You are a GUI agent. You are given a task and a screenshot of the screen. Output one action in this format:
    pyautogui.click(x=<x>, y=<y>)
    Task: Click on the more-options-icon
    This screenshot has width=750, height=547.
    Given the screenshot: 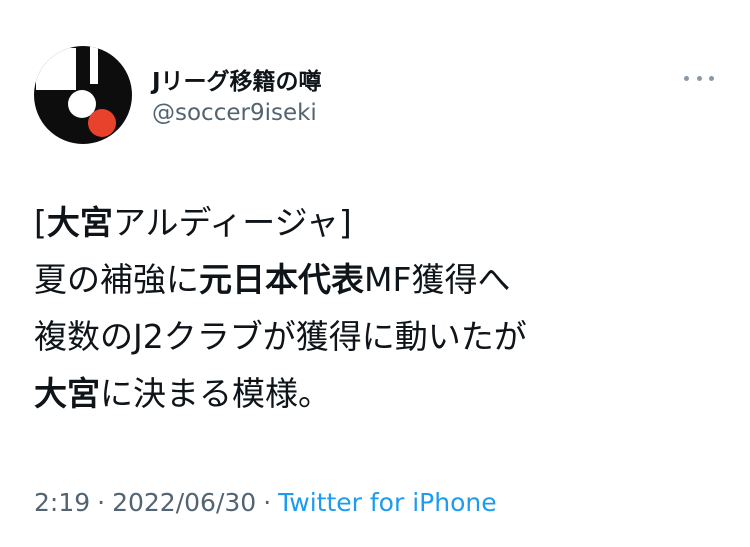 What is the action you would take?
    pyautogui.click(x=699, y=78)
    